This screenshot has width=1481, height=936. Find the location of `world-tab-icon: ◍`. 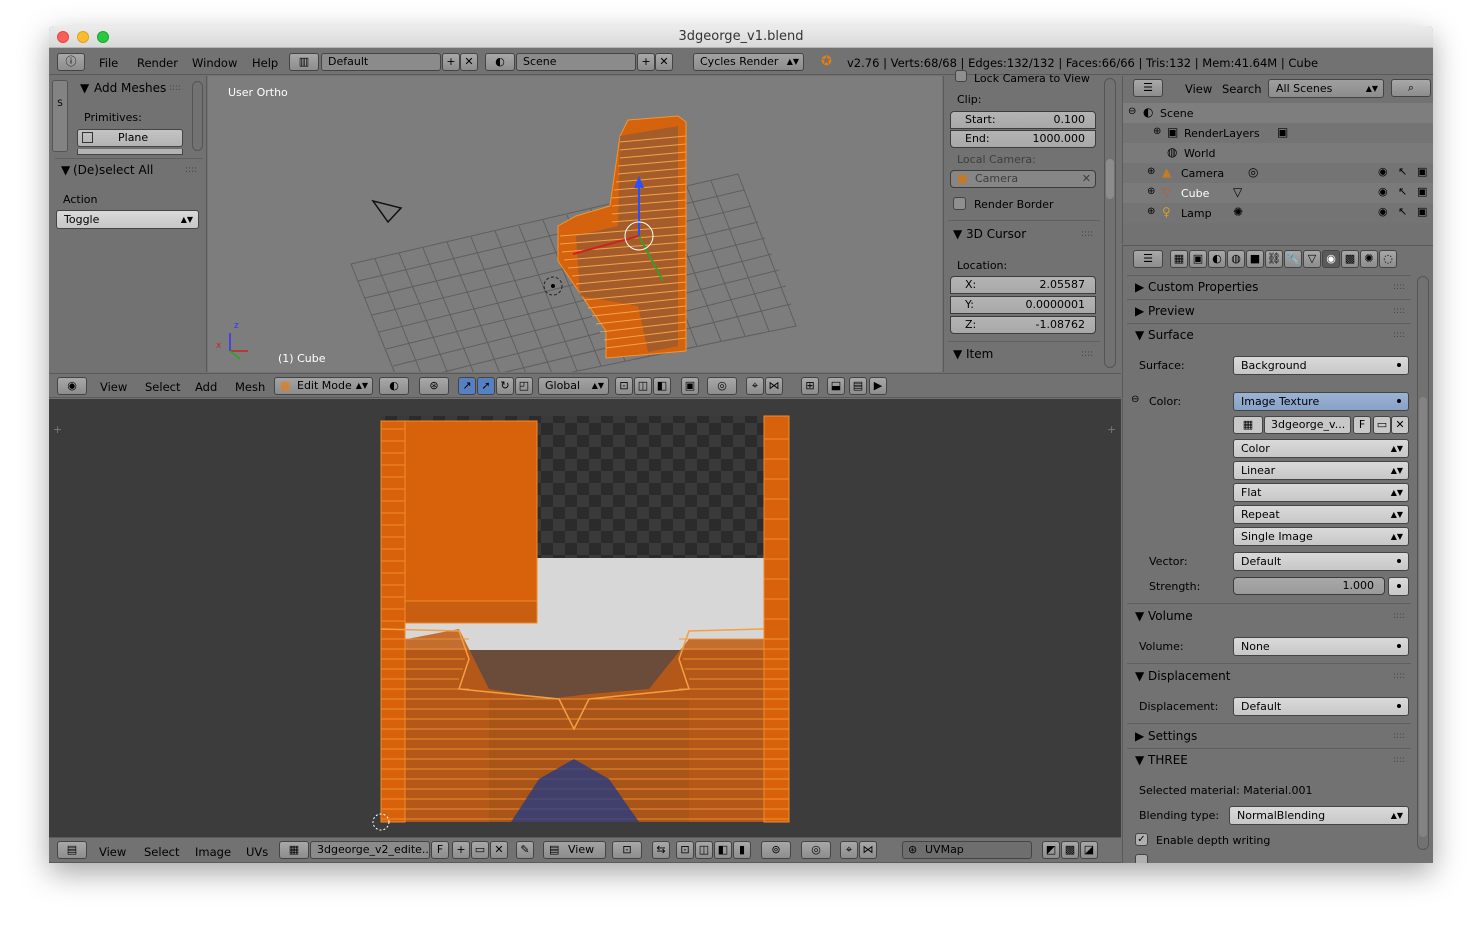

world-tab-icon: ◍ is located at coordinates (1236, 259).